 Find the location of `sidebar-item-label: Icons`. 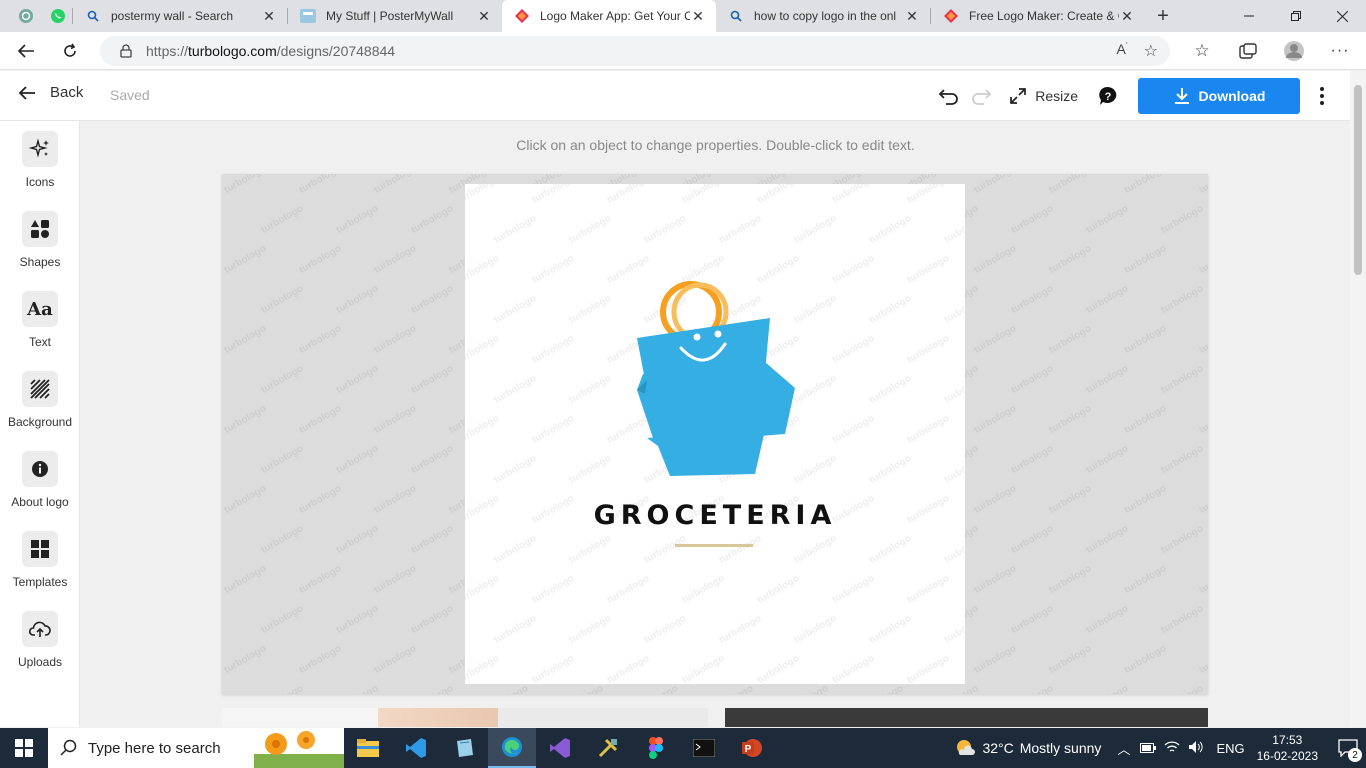

sidebar-item-label: Icons is located at coordinates (40, 182).